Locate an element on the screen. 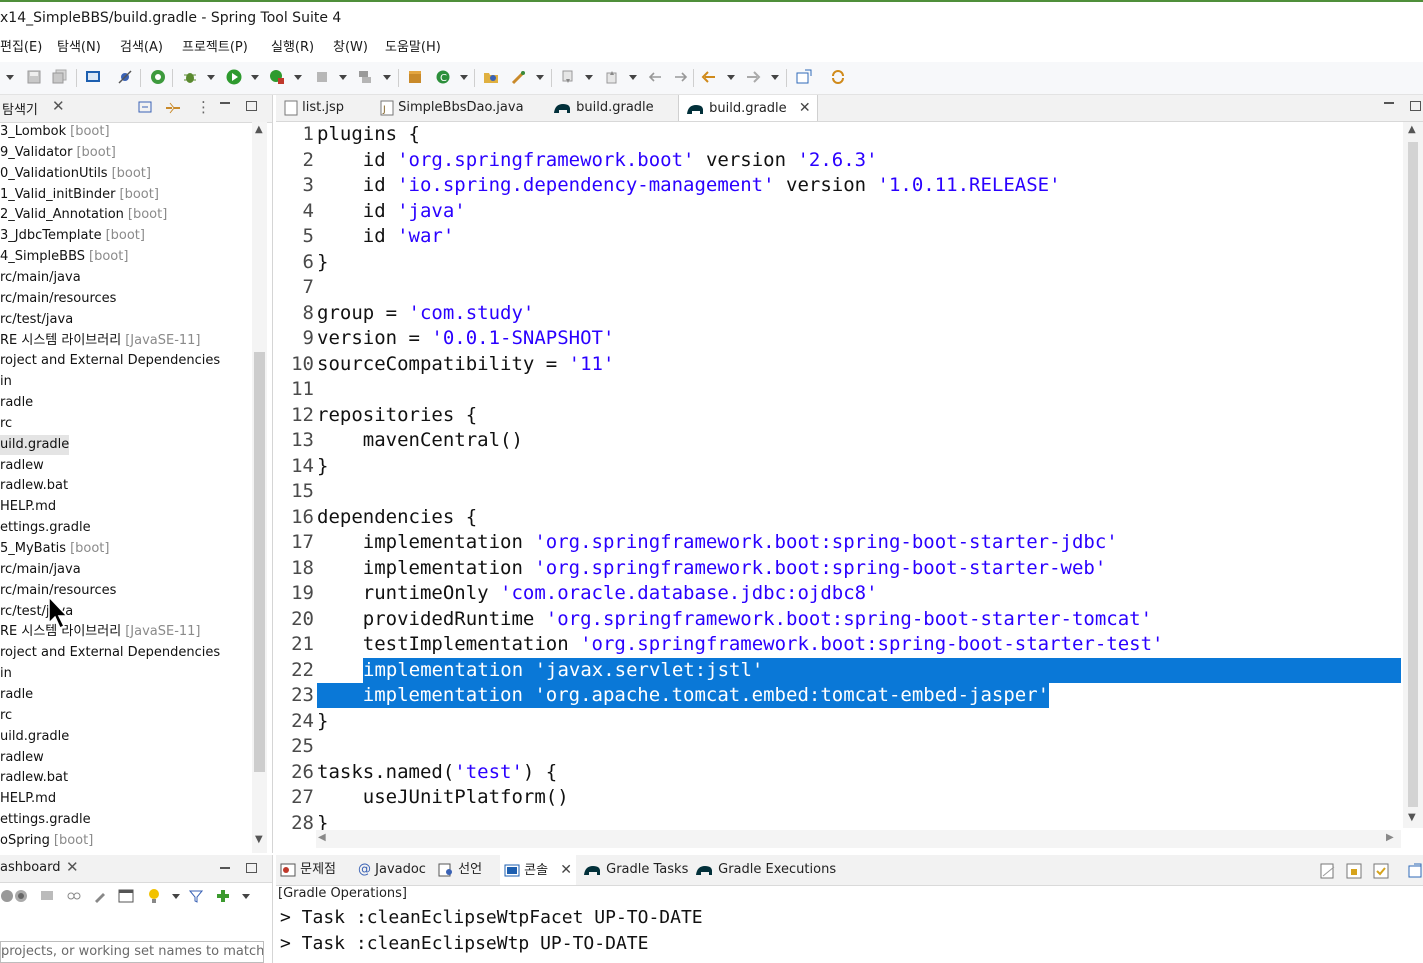  menu-window: 창(W) is located at coordinates (350, 48).